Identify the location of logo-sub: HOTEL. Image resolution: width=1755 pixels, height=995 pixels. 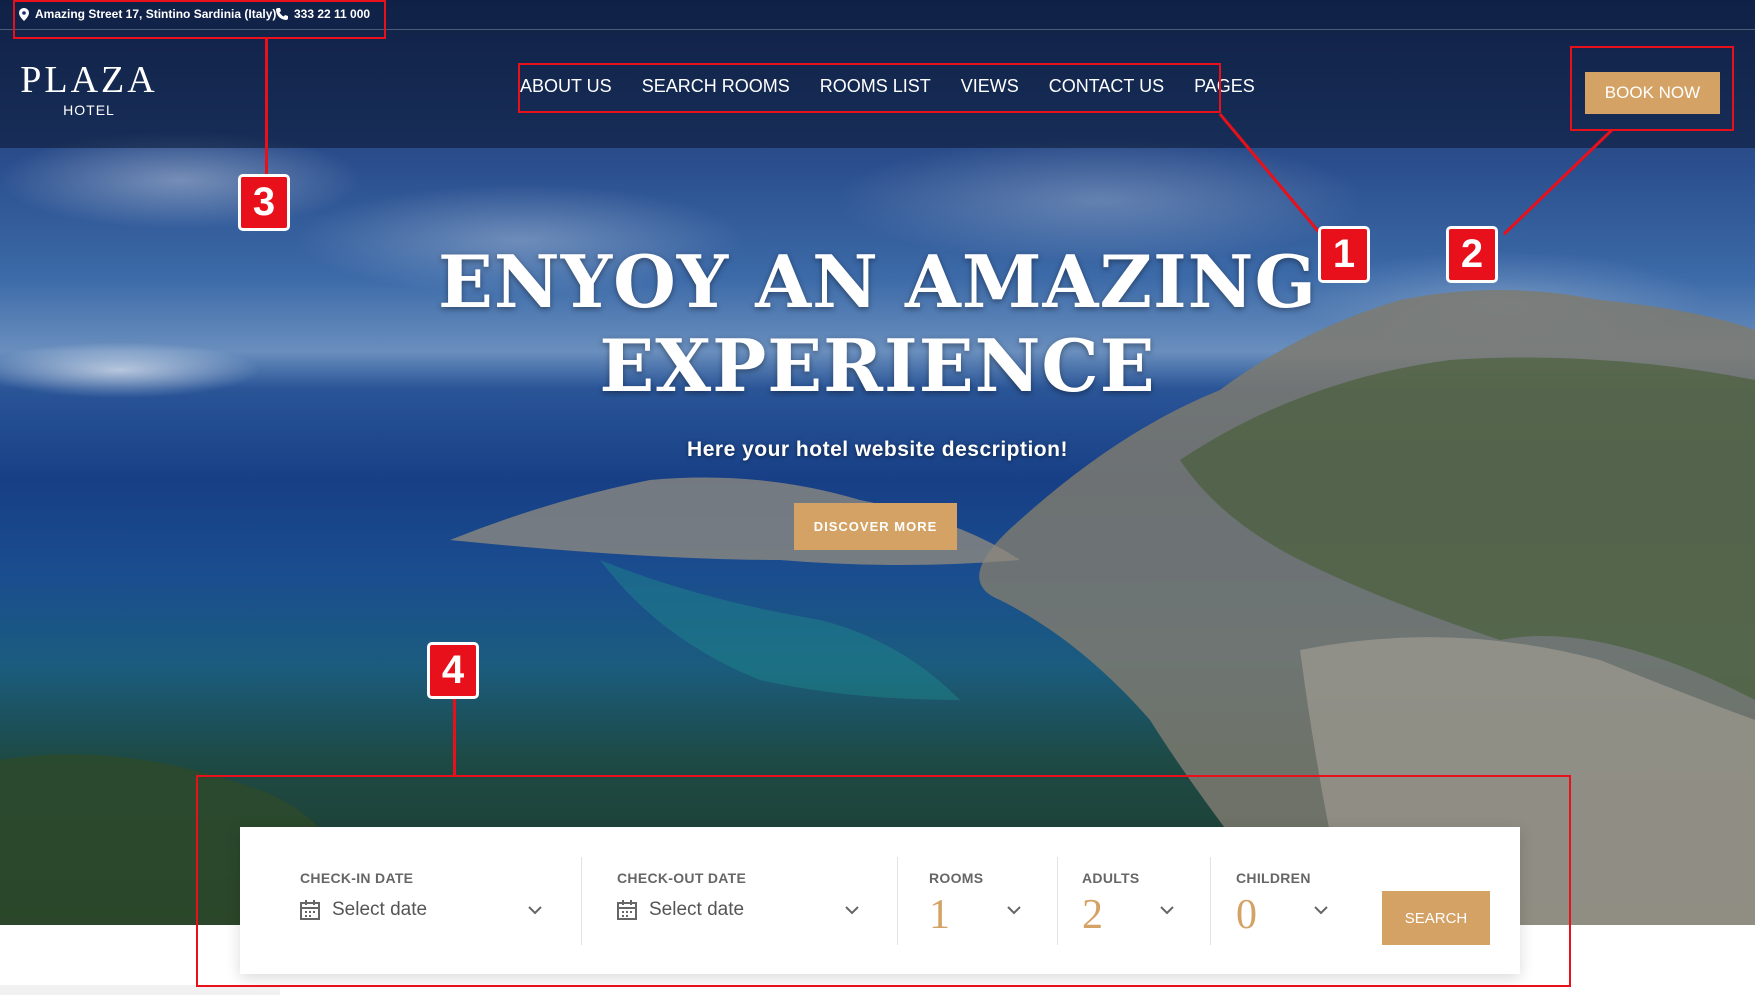
(89, 110).